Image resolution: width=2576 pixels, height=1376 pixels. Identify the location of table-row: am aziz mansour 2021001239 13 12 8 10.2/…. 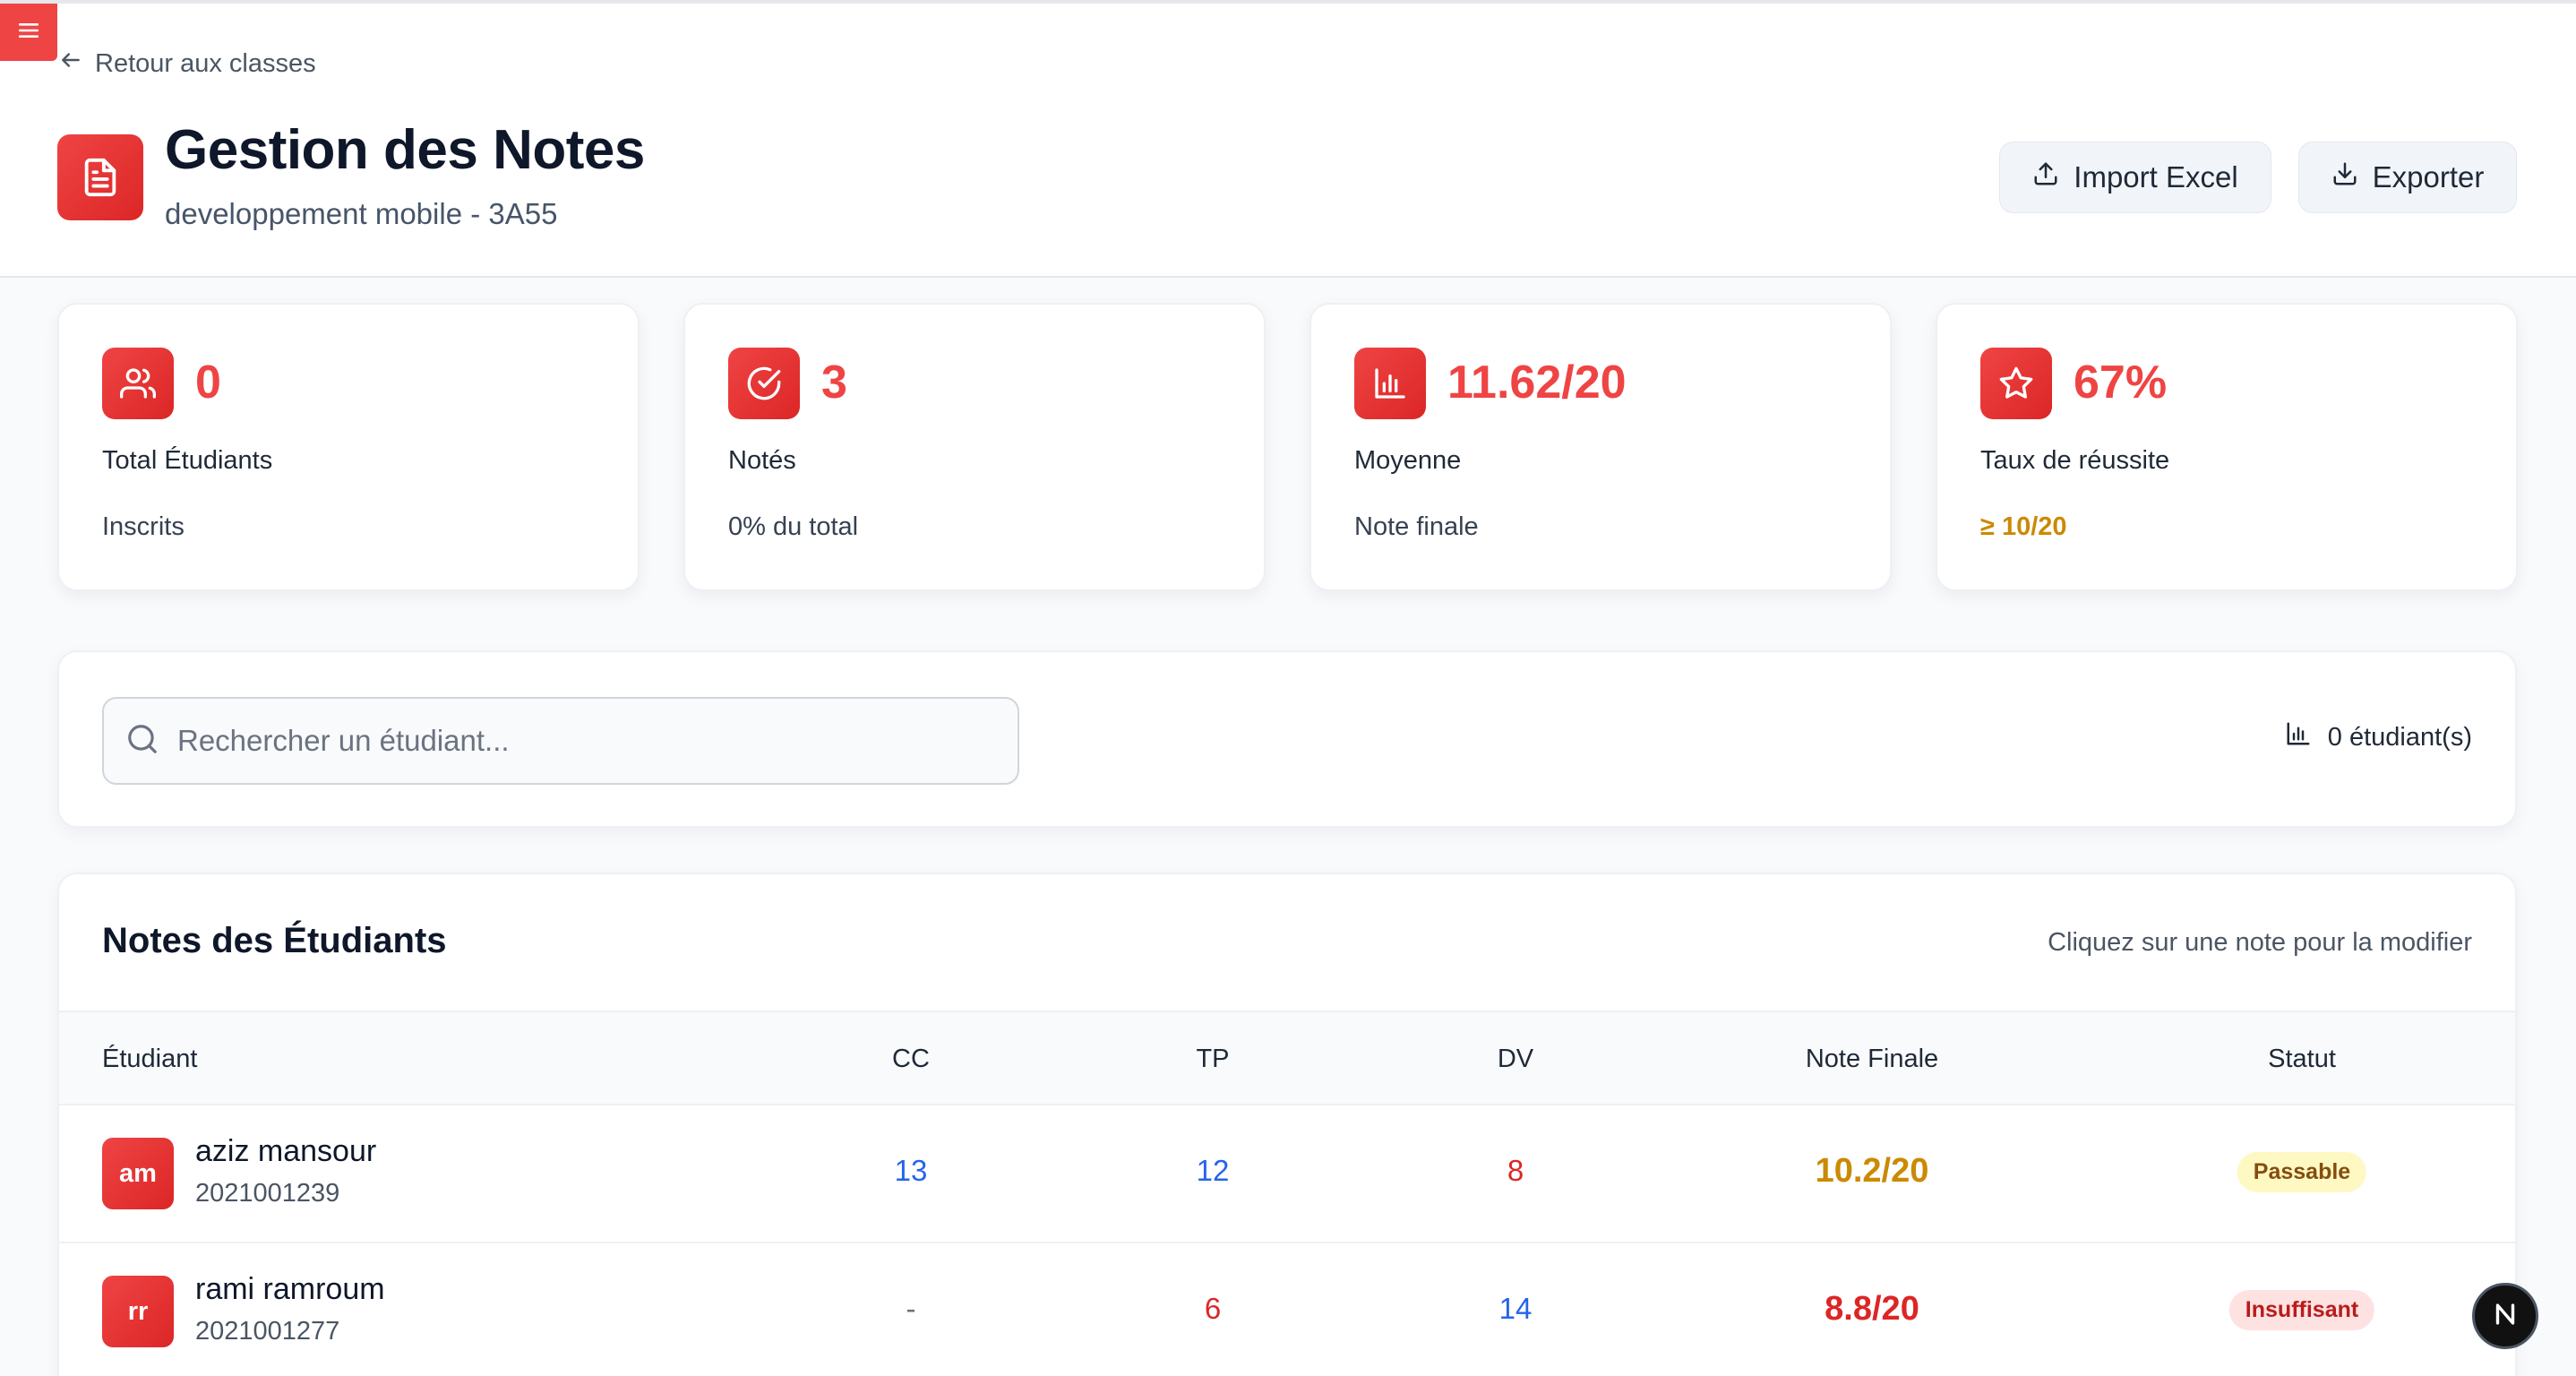
(1287, 1174).